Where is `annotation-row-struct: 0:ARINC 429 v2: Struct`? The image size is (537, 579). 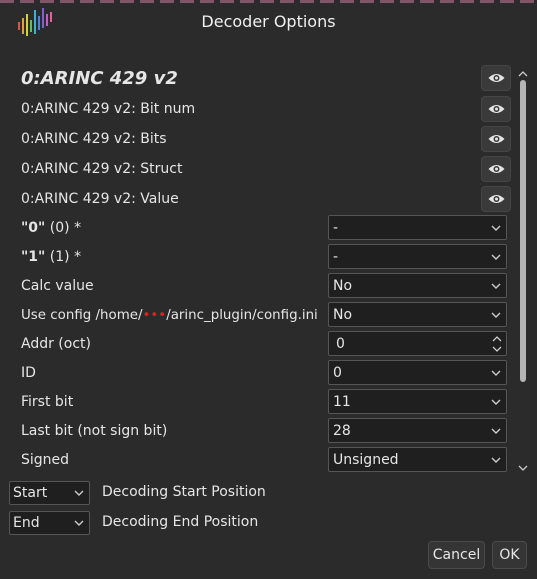 annotation-row-struct: 0:ARINC 429 v2: Struct is located at coordinates (266, 169).